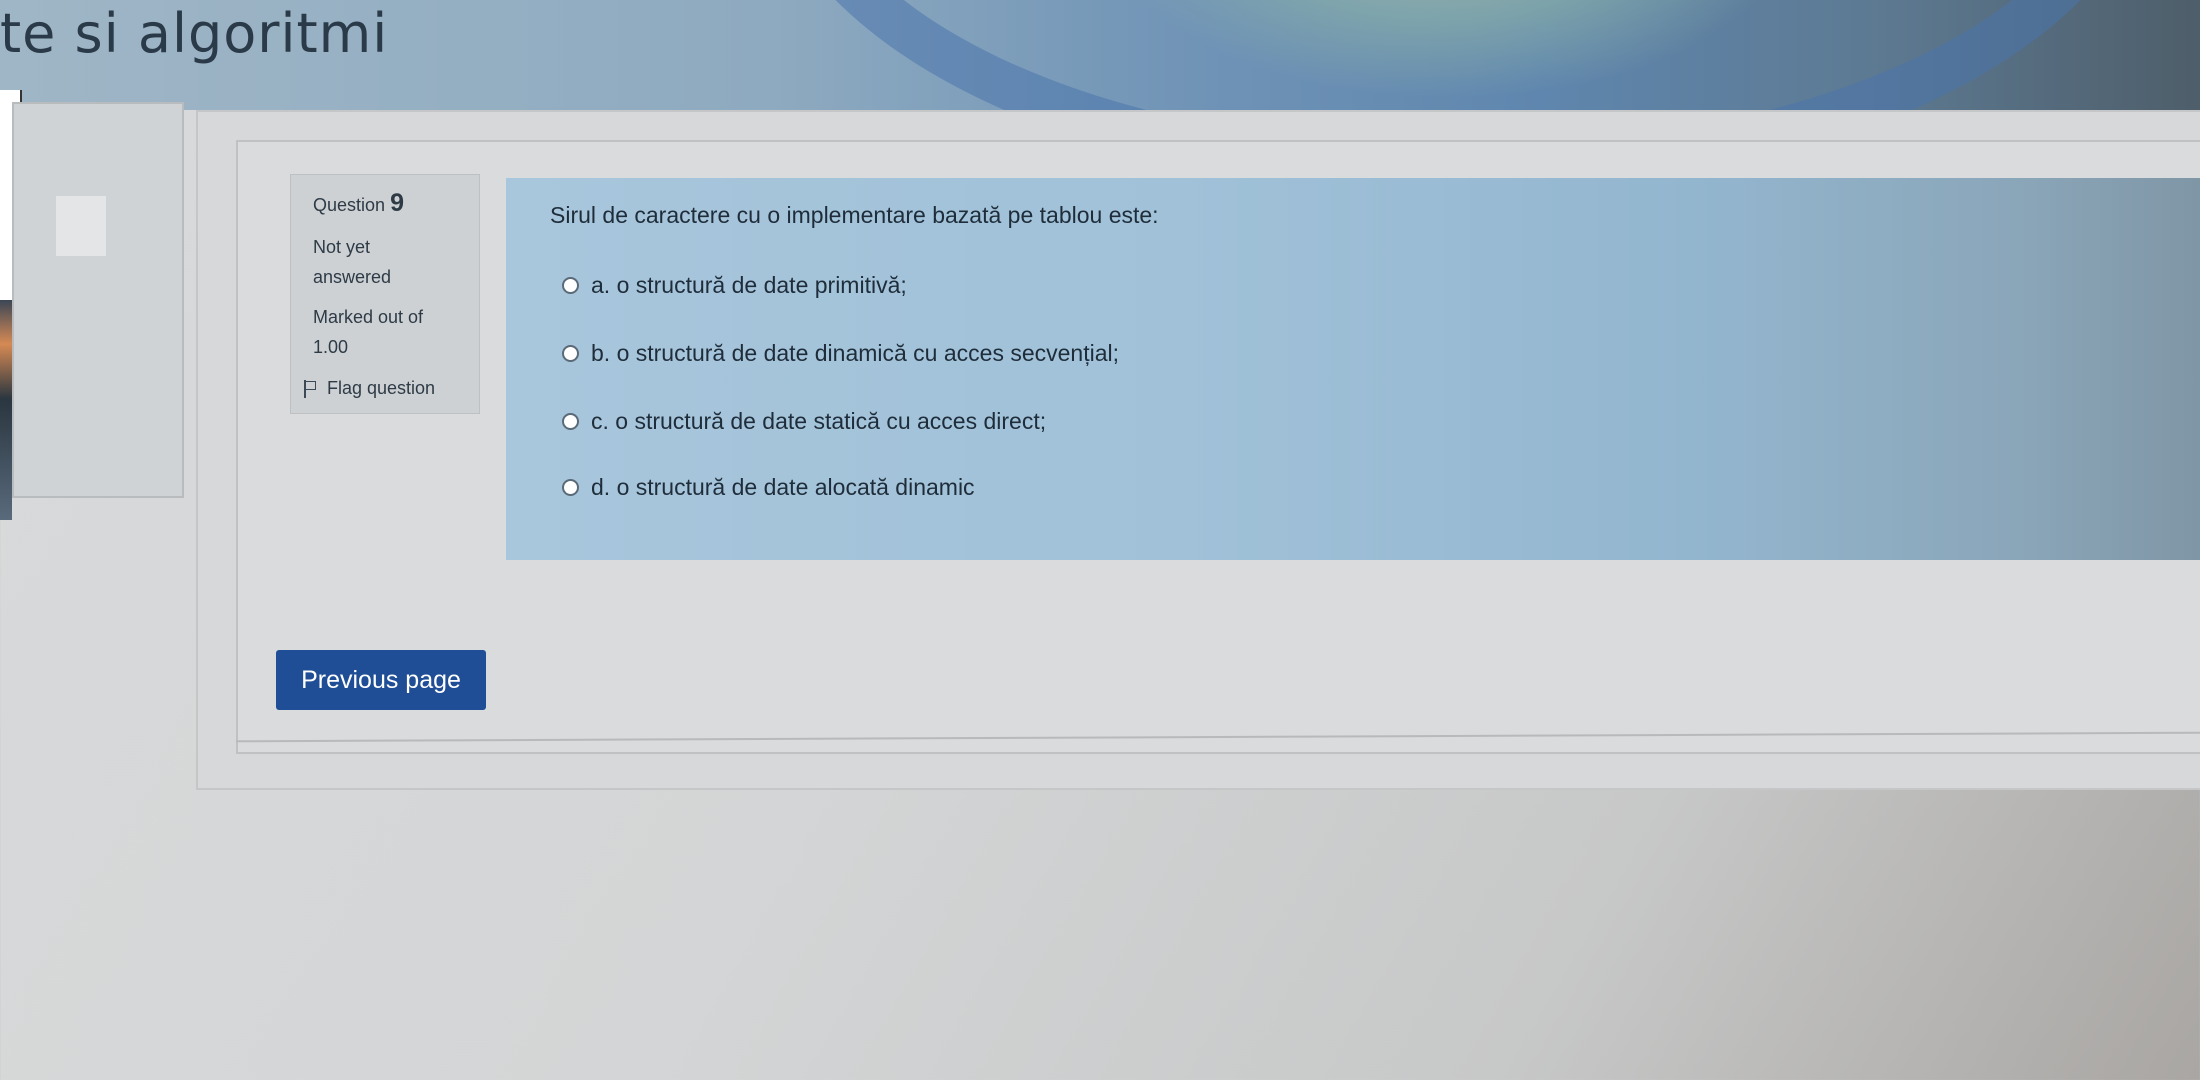 The width and height of the screenshot is (2200, 1080). Describe the element at coordinates (352, 262) in the screenshot. I see `question-state: Not yet answered` at that location.